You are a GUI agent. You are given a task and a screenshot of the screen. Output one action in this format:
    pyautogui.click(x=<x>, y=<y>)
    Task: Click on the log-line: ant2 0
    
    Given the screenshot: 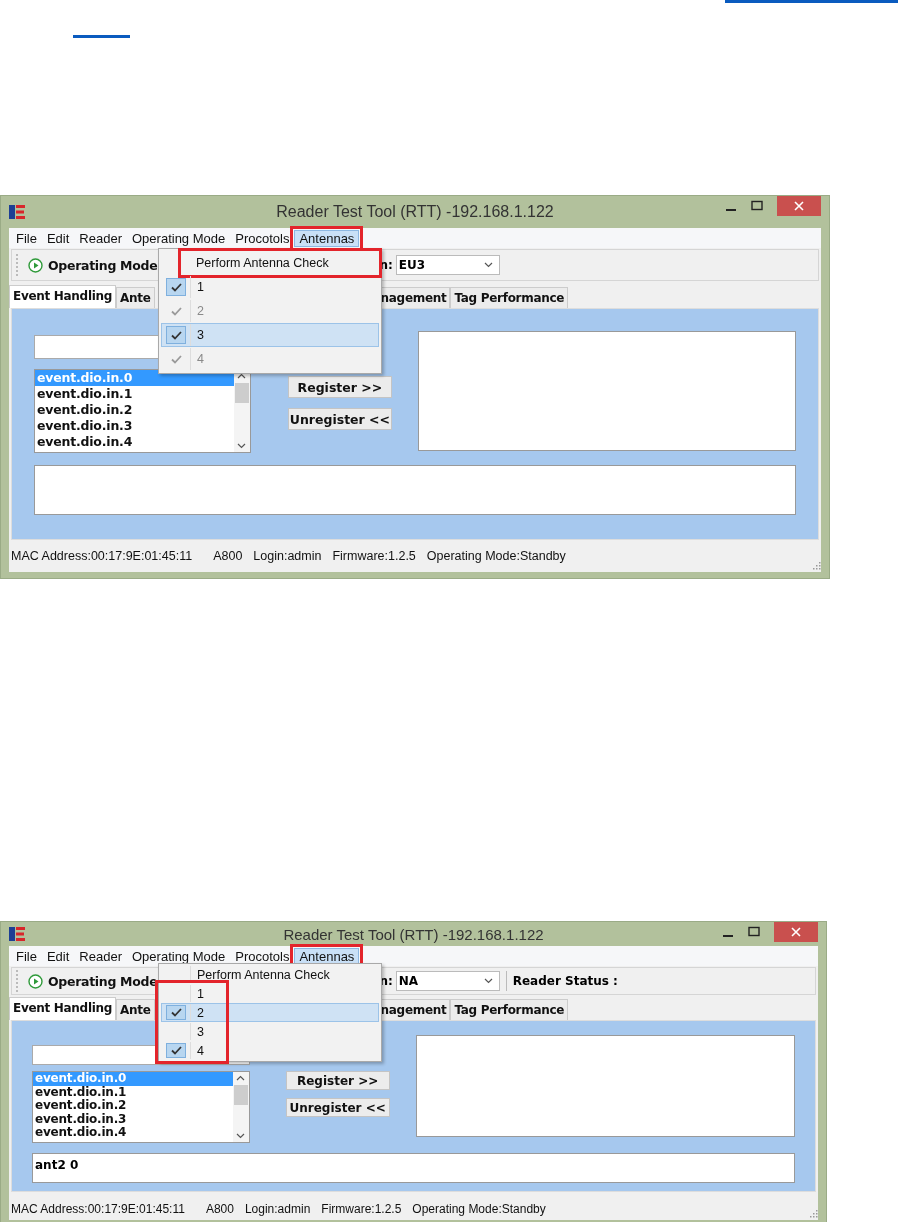 What is the action you would take?
    pyautogui.click(x=57, y=1165)
    